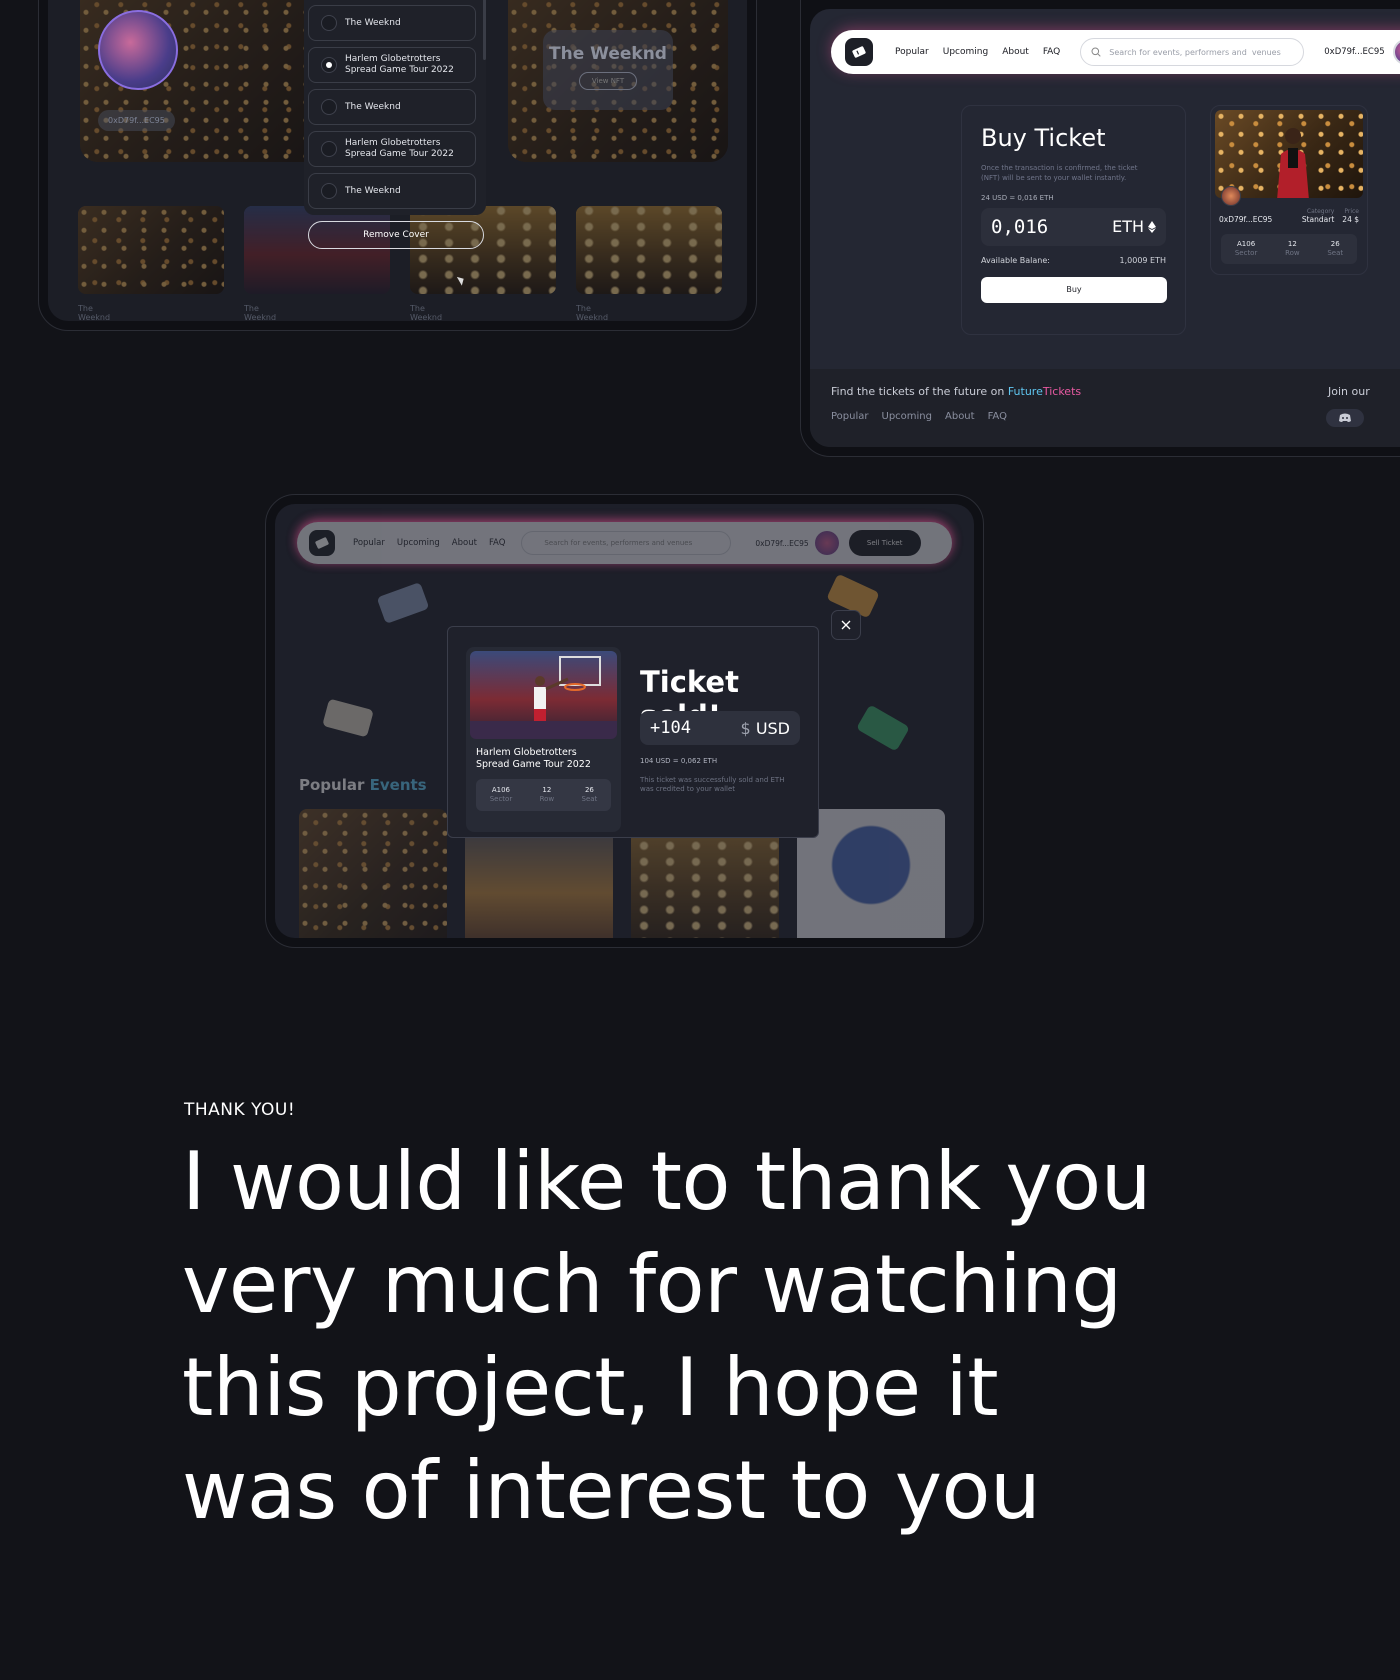  I want to click on dropdown-scrollbar, so click(484, 30).